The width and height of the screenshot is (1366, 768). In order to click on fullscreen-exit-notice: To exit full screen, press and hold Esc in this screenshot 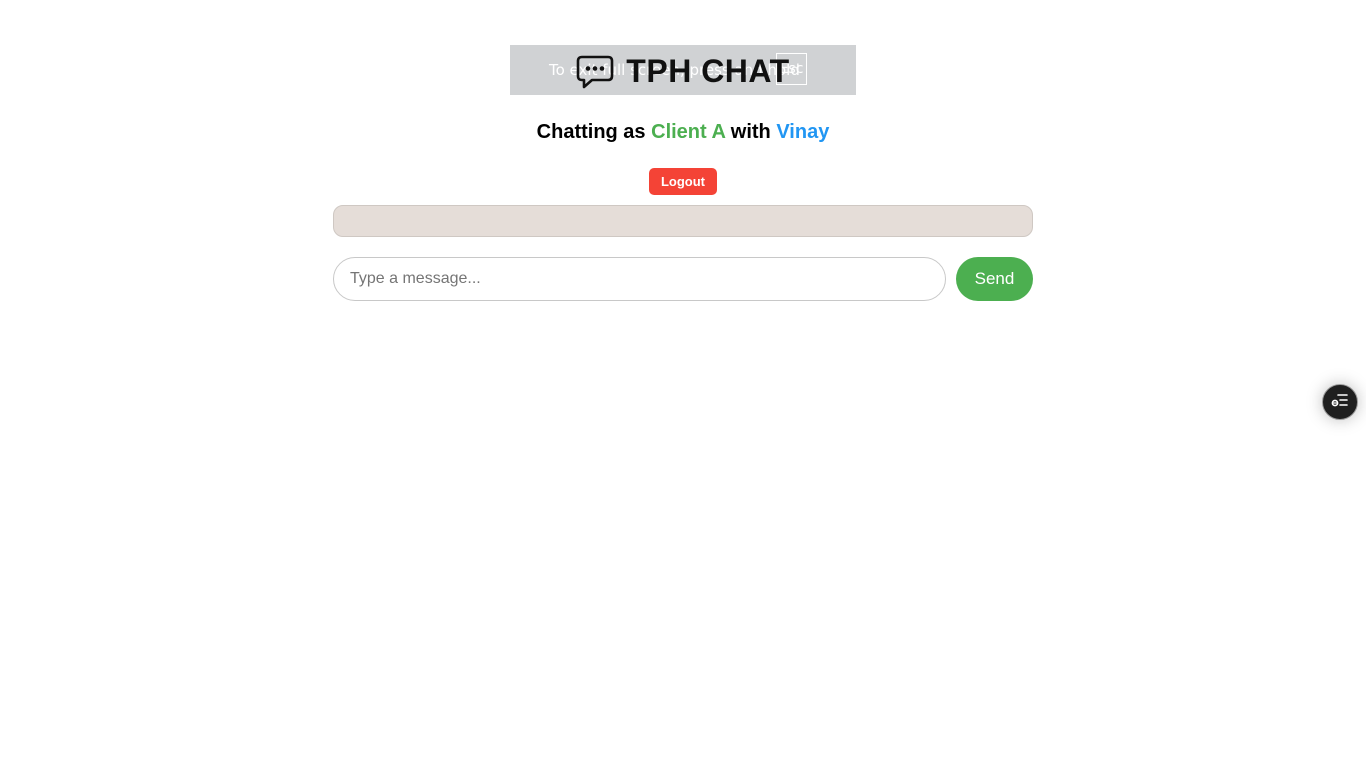, I will do `click(683, 70)`.